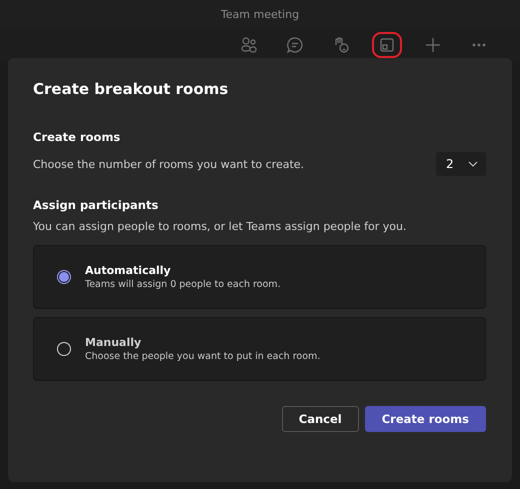  Describe the element at coordinates (128, 270) in the screenshot. I see `option-label: Automatically` at that location.